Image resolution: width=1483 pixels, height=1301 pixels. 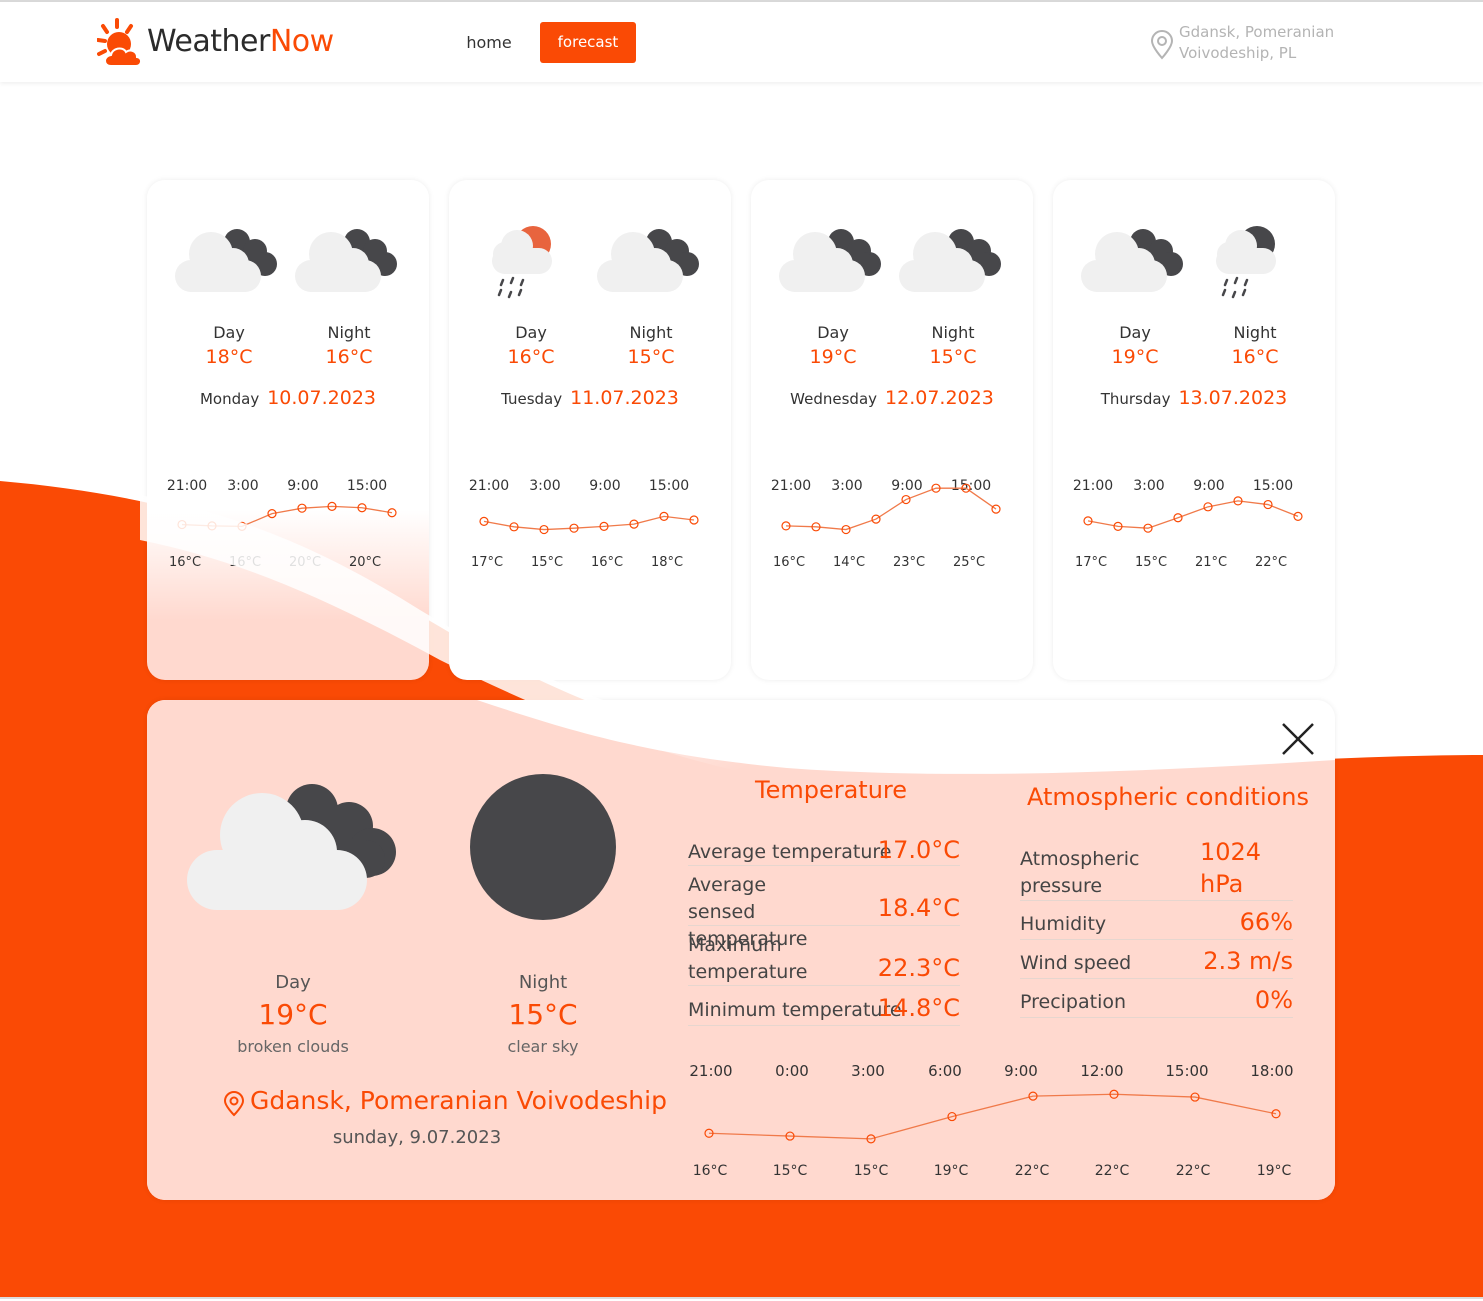 I want to click on hourly-temperature-chart: 21:00 3:00 9:00 15:00 17°C 15°C 21°C 22°C, so click(x=1188, y=524).